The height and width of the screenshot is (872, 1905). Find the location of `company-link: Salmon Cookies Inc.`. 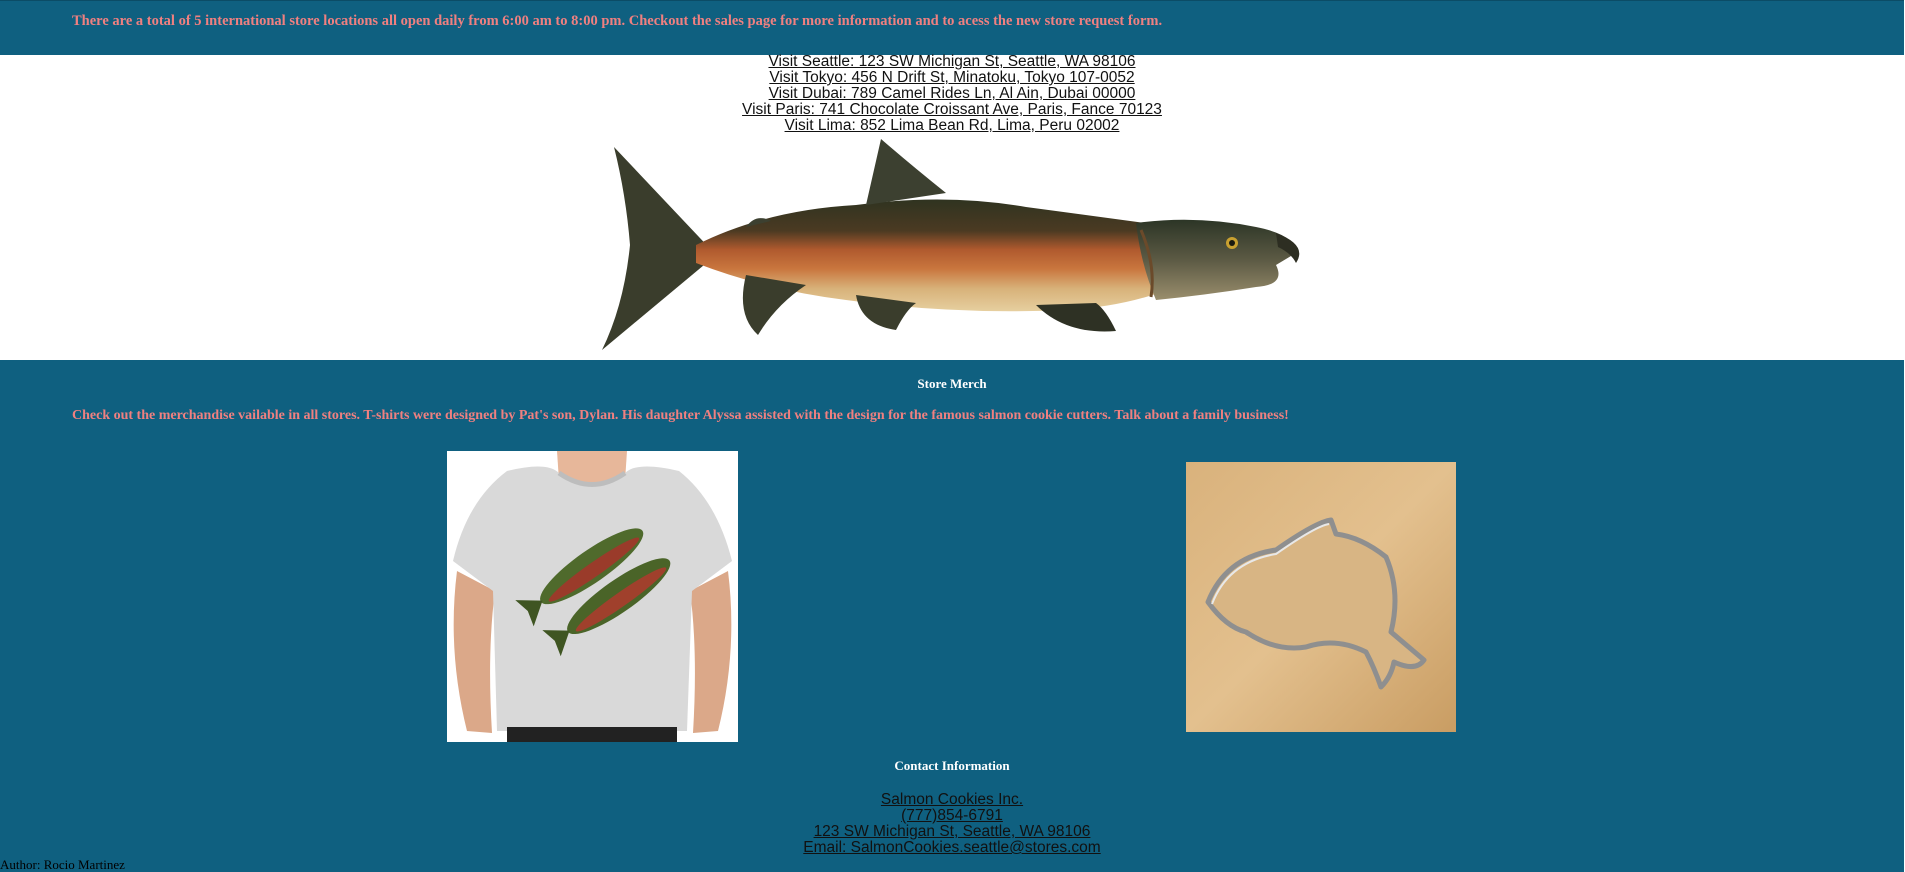

company-link: Salmon Cookies Inc. is located at coordinates (952, 800).